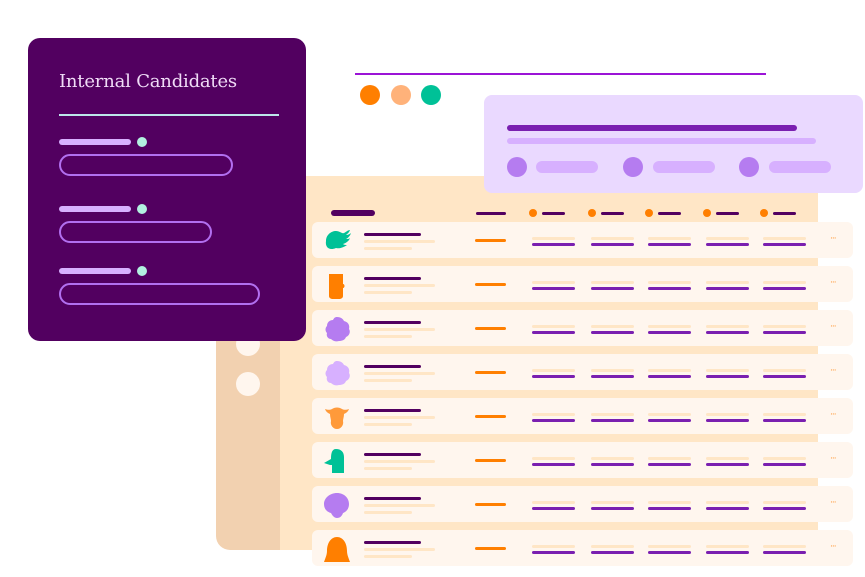  I want to click on card-title: Internal Candidates, so click(148, 81).